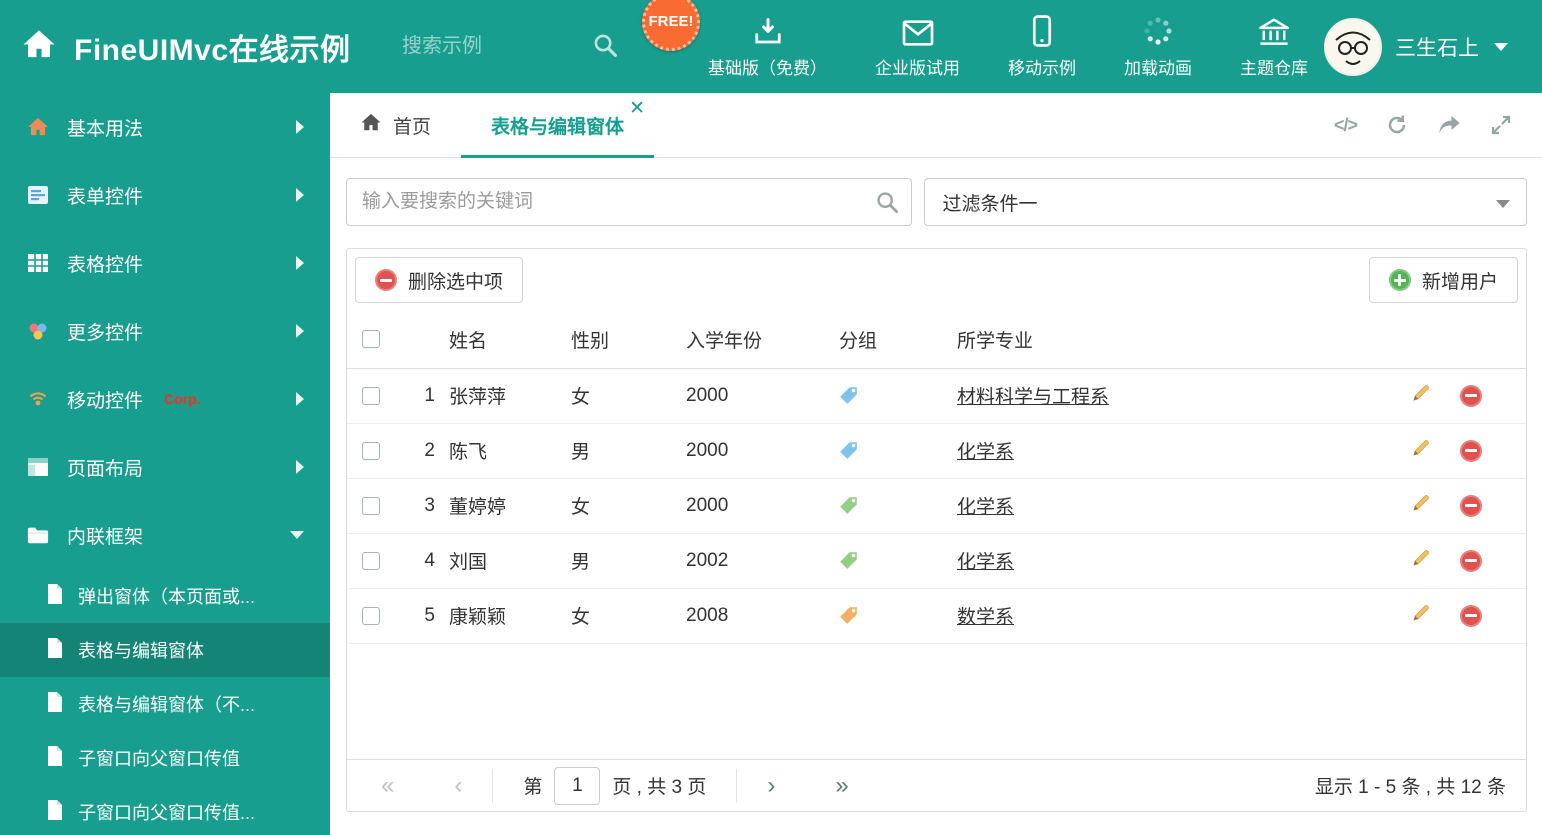  What do you see at coordinates (165, 127) in the screenshot?
I see `sidebar-item-basic-usage: 基本用法` at bounding box center [165, 127].